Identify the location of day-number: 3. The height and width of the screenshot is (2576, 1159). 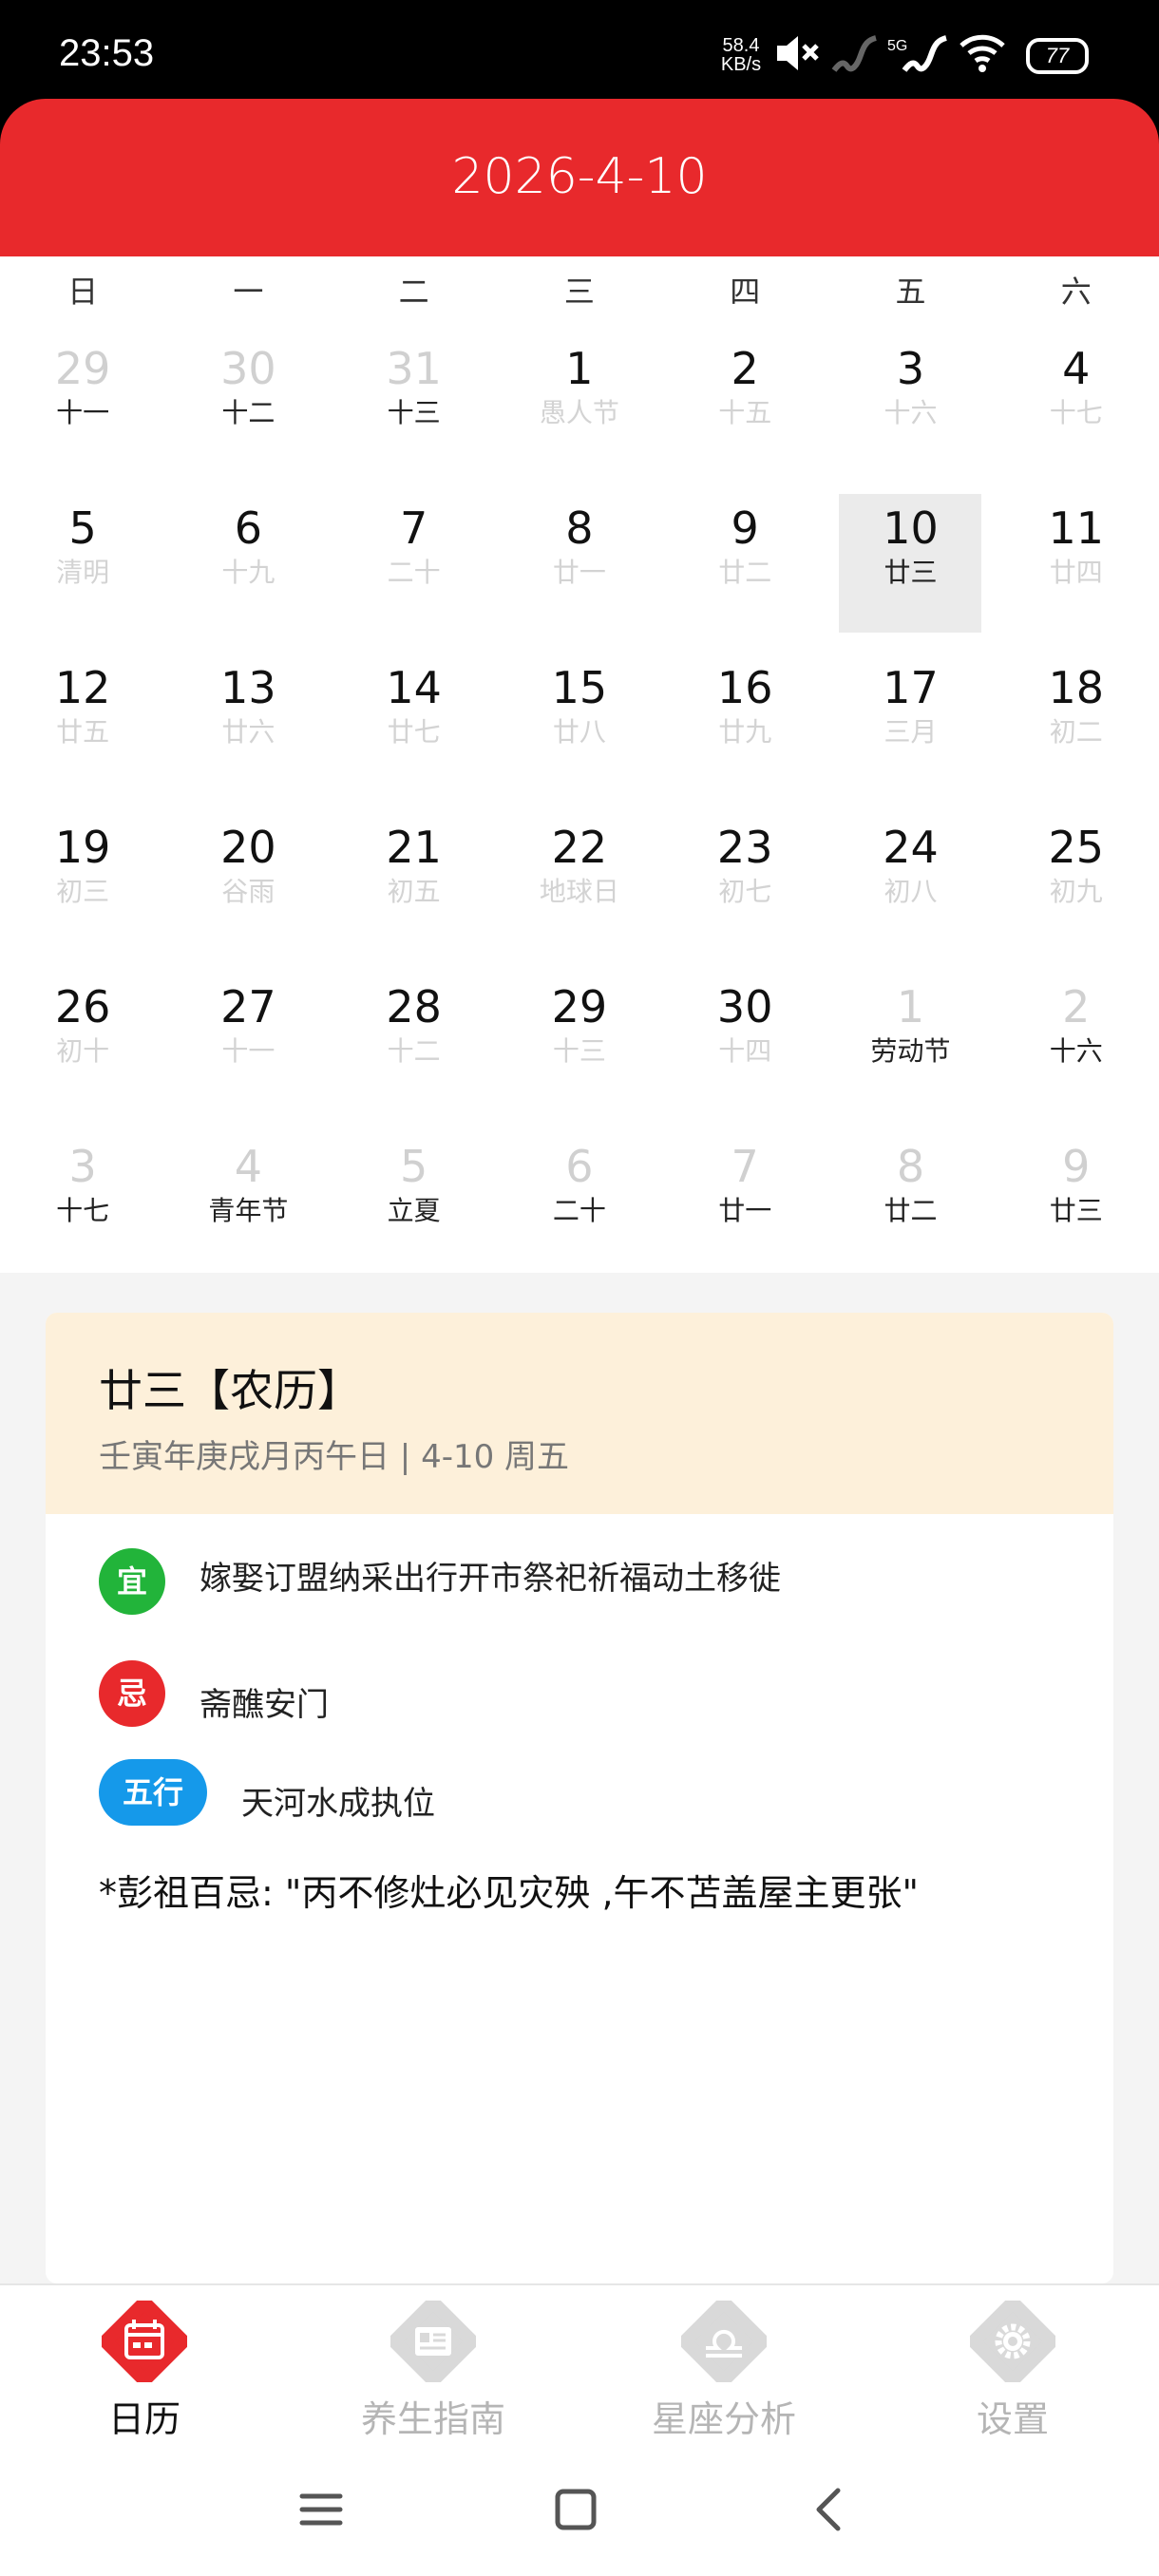
(910, 368).